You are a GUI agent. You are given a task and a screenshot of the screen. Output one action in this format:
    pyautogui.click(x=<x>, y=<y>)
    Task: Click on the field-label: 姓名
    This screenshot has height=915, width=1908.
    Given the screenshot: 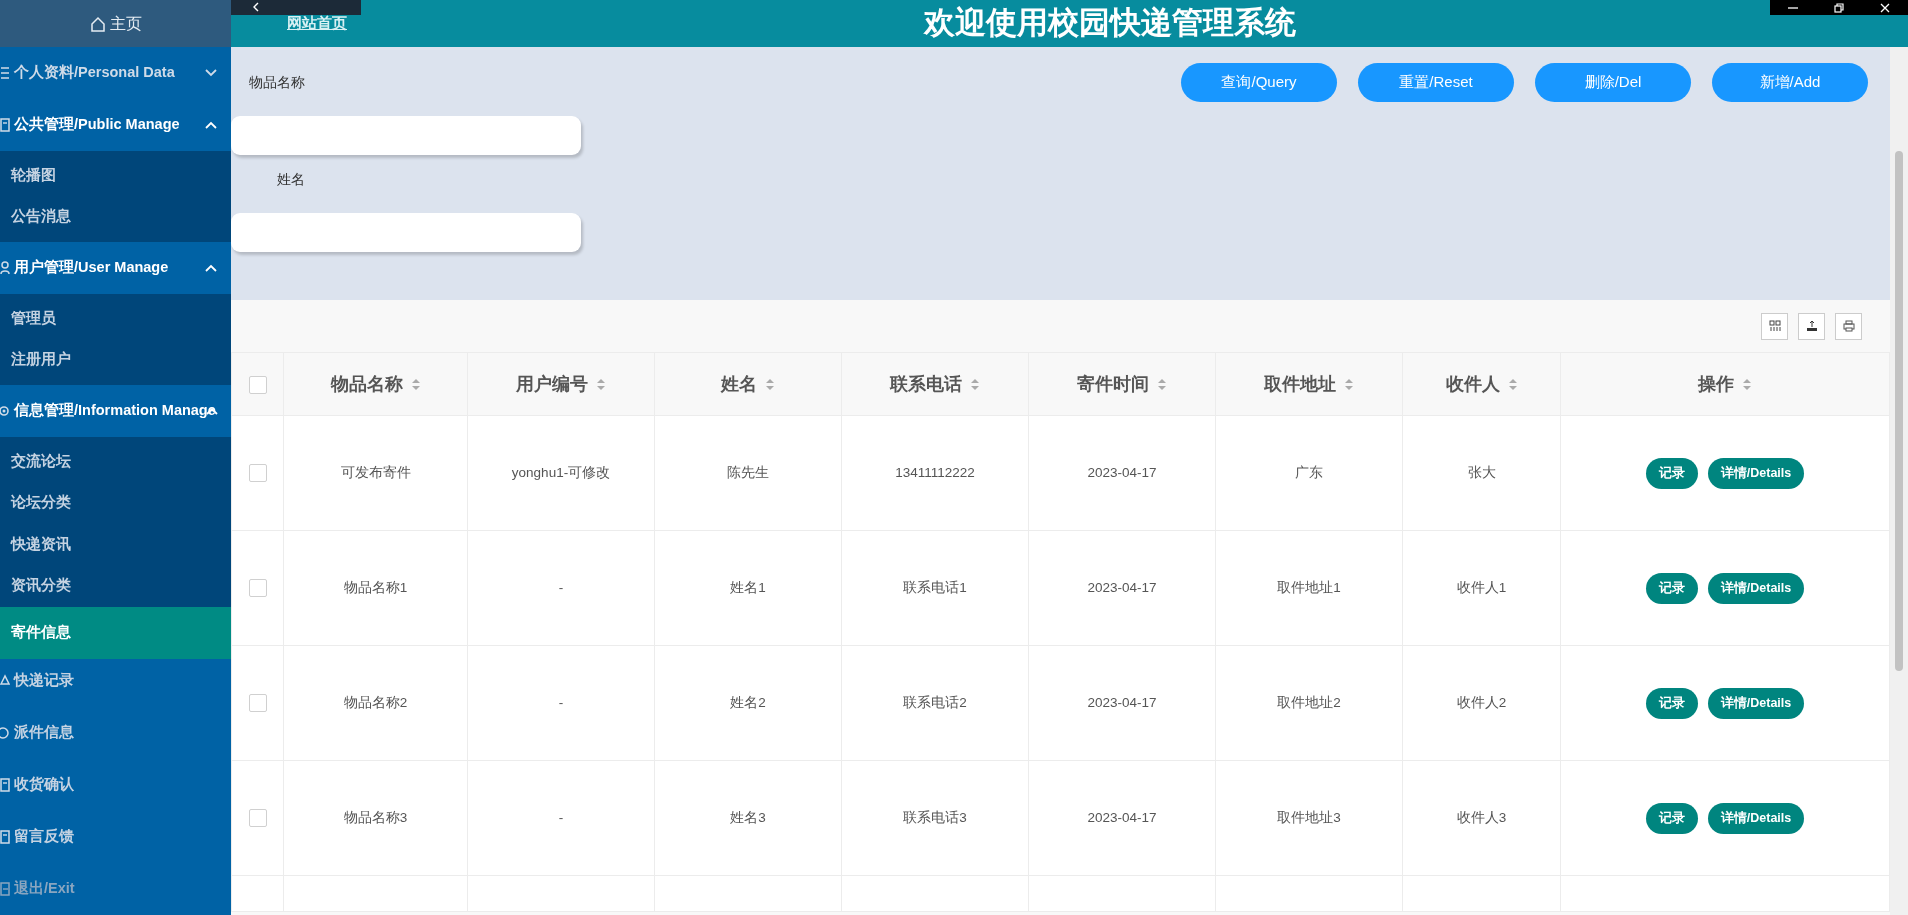 What is the action you would take?
    pyautogui.click(x=291, y=179)
    